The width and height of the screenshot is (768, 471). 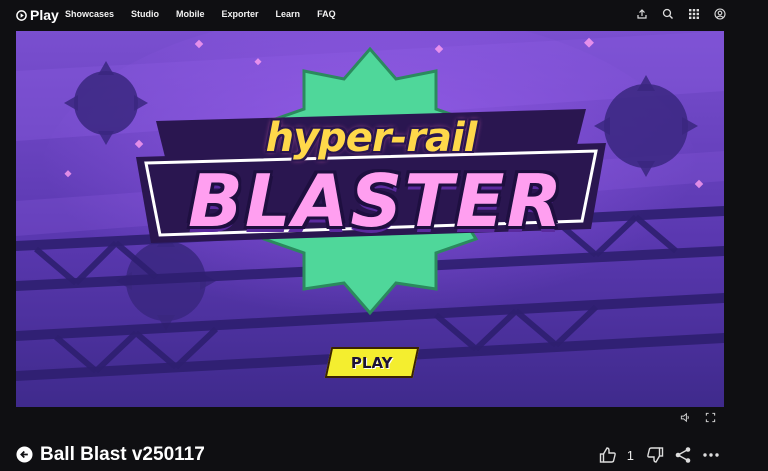 I want to click on game-logo-line2: BLASTER, so click(x=376, y=201).